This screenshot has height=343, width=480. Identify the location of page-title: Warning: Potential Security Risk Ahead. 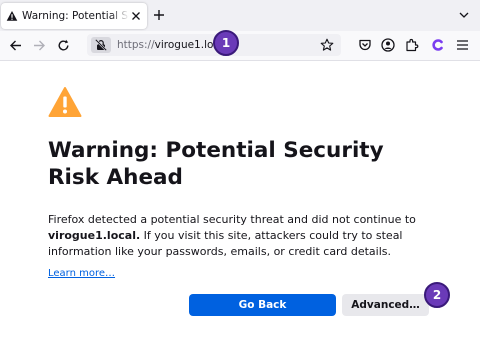
(216, 164).